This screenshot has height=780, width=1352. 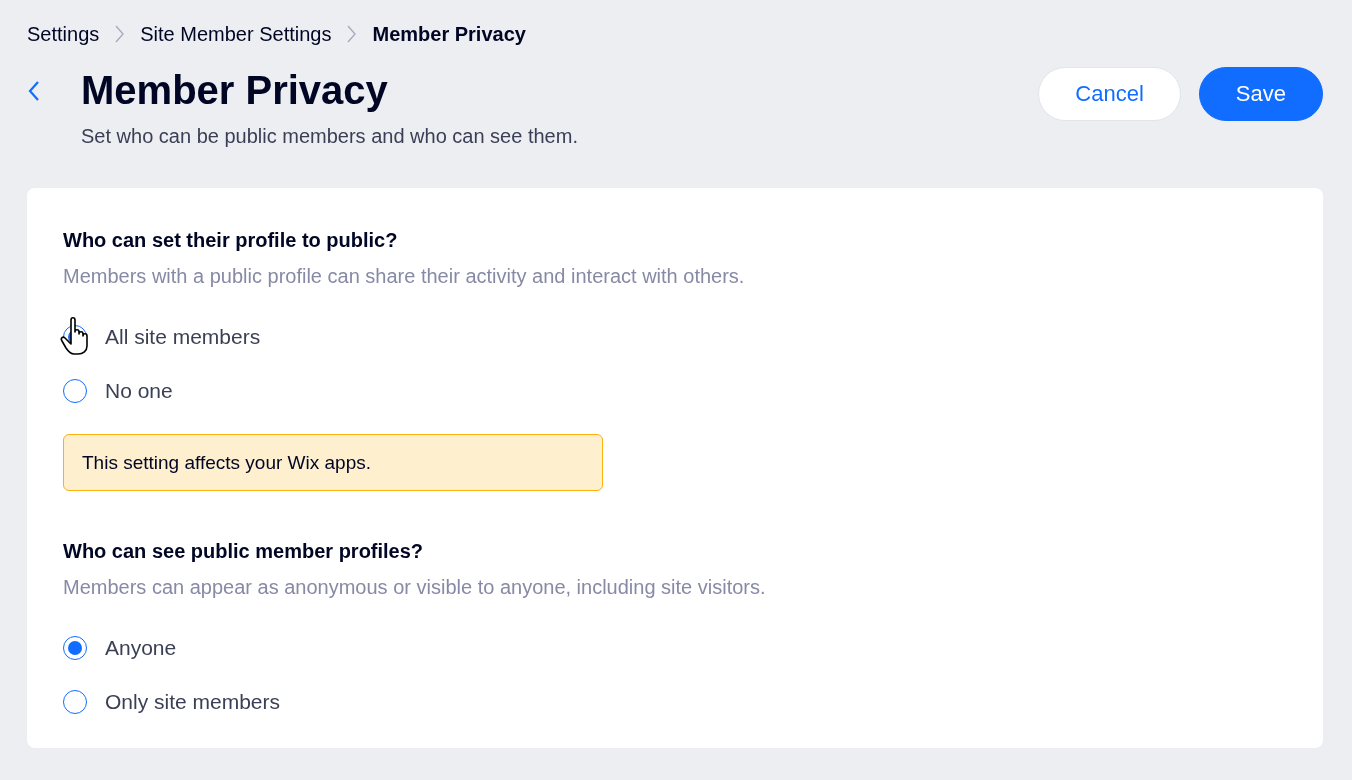 What do you see at coordinates (139, 391) in the screenshot?
I see `option-label: No one` at bounding box center [139, 391].